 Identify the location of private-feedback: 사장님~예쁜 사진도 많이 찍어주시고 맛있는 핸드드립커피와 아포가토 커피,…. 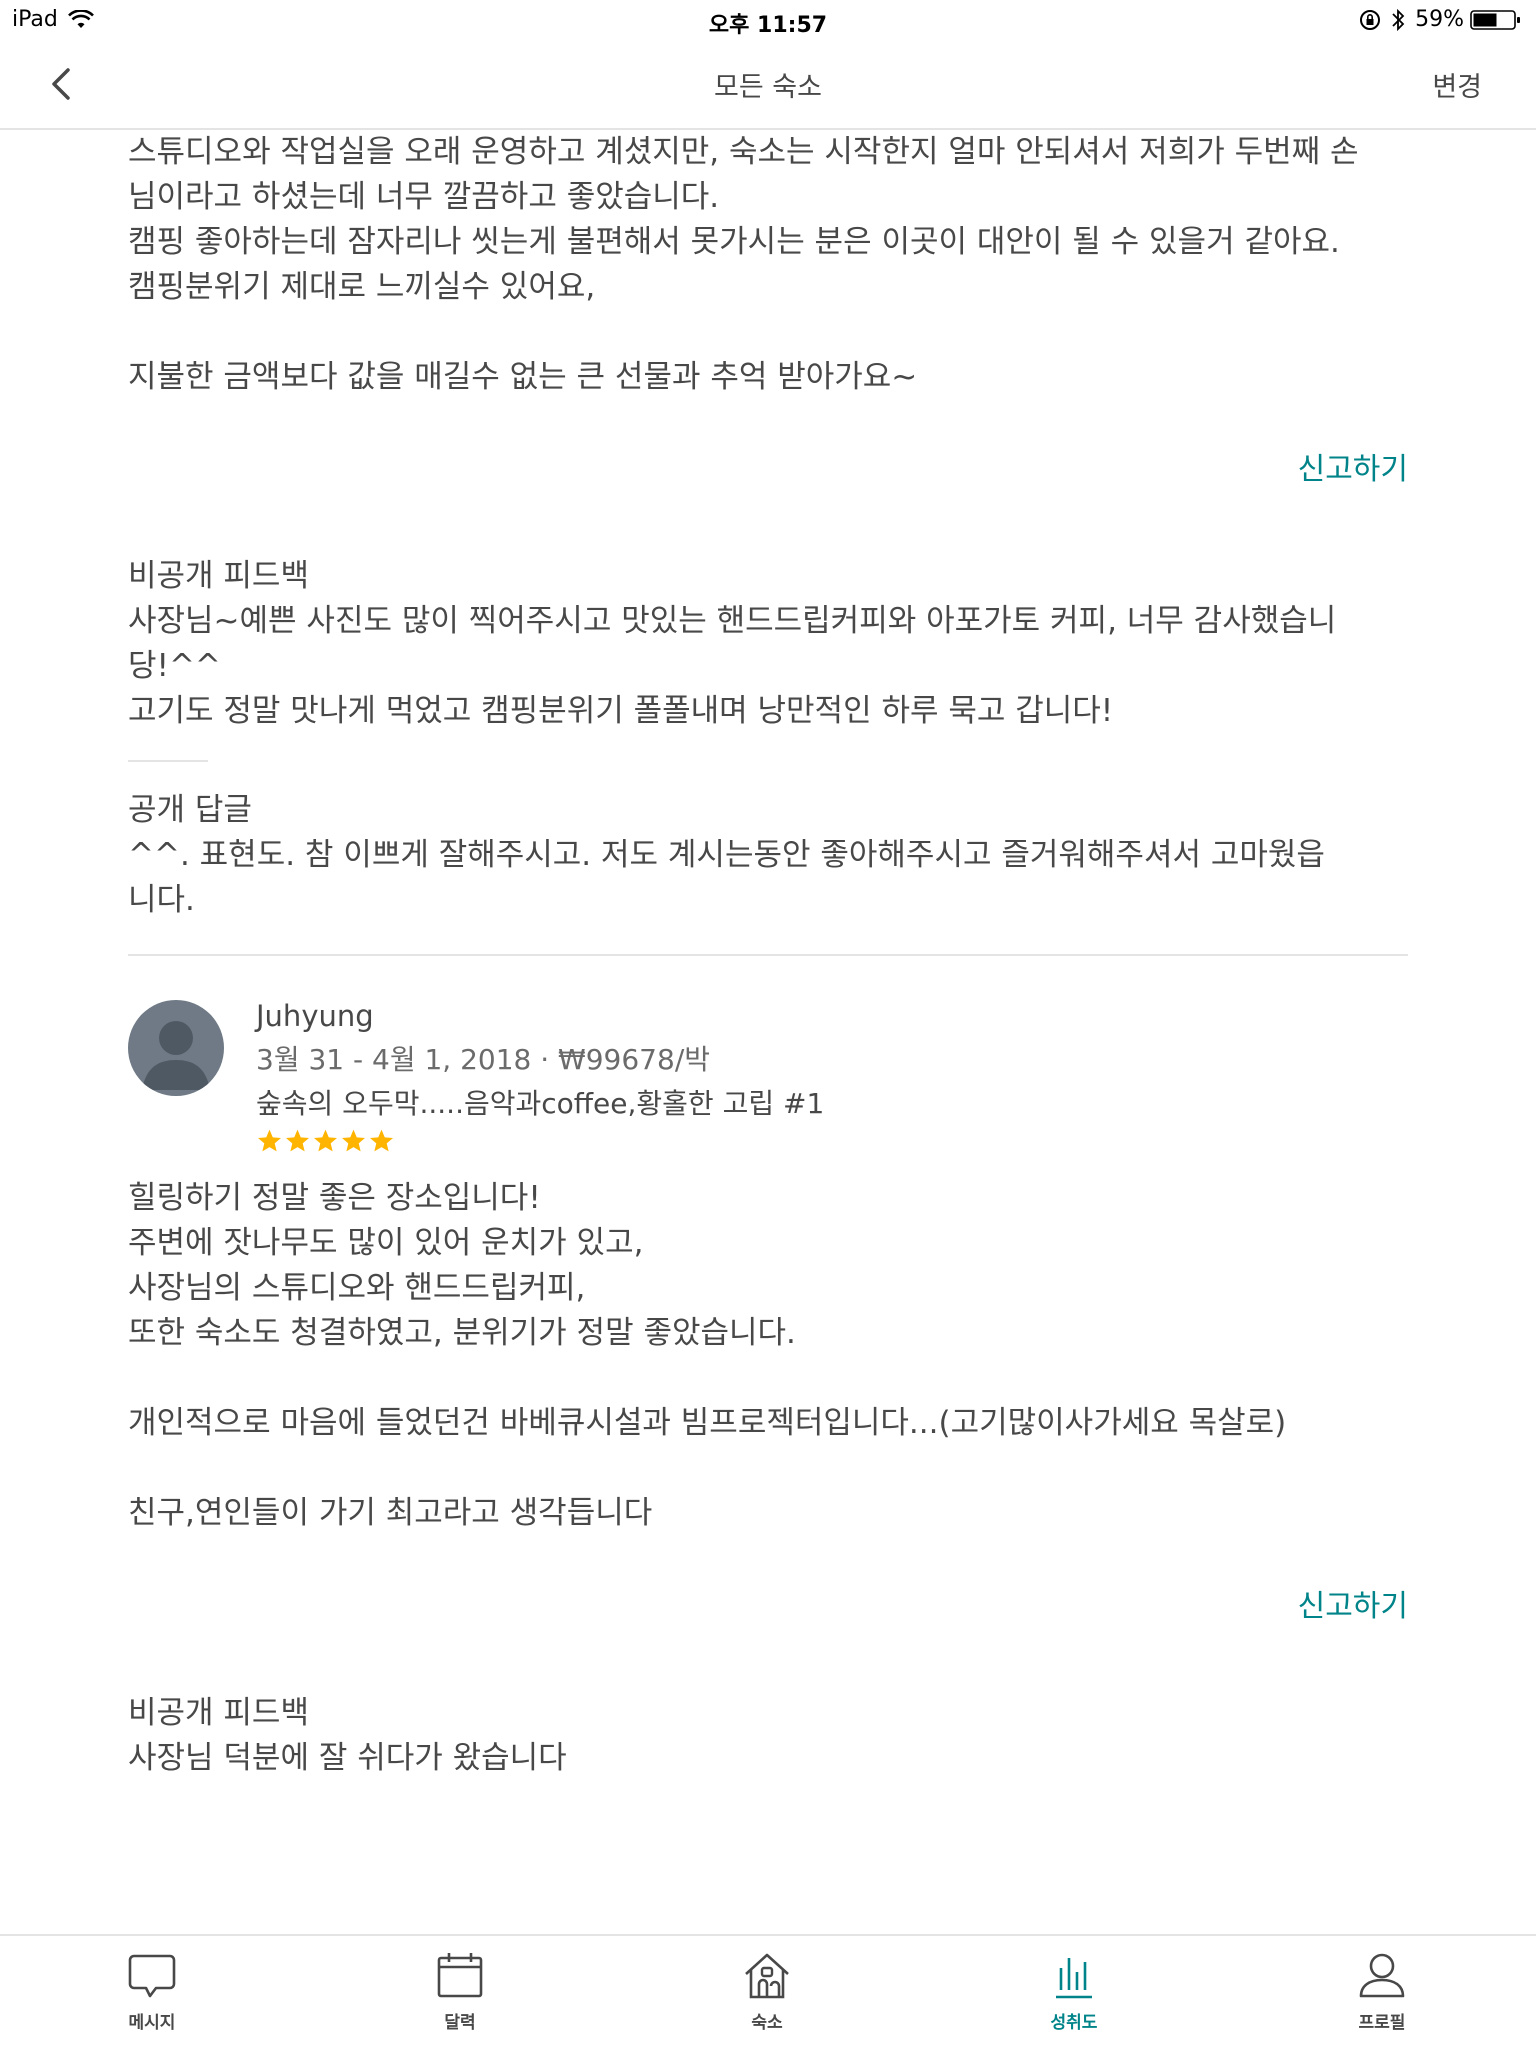
(768, 666).